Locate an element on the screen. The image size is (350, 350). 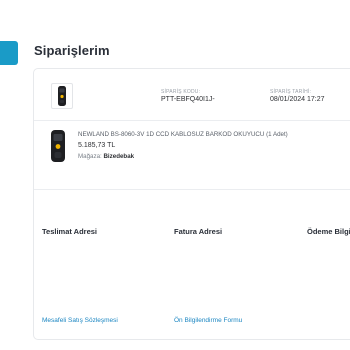
order-product-thumbnail is located at coordinates (62, 96).